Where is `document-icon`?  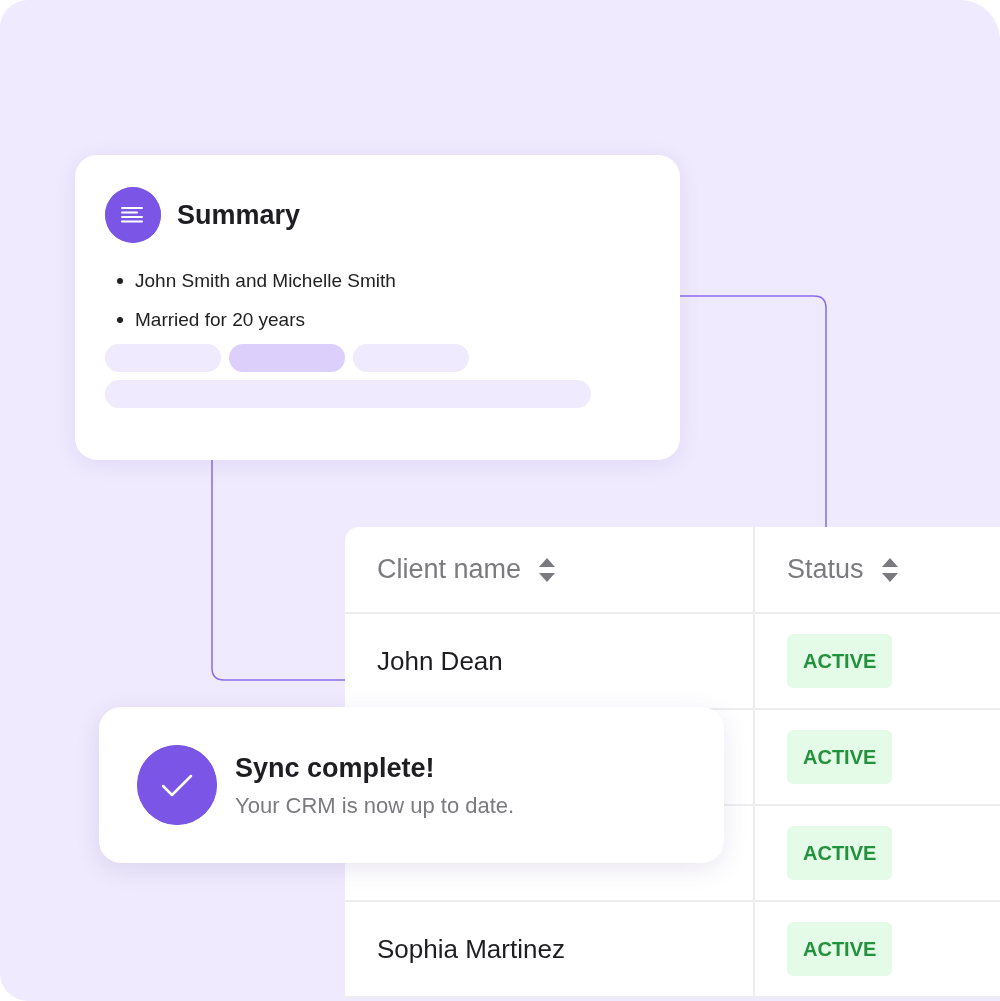 document-icon is located at coordinates (133, 215).